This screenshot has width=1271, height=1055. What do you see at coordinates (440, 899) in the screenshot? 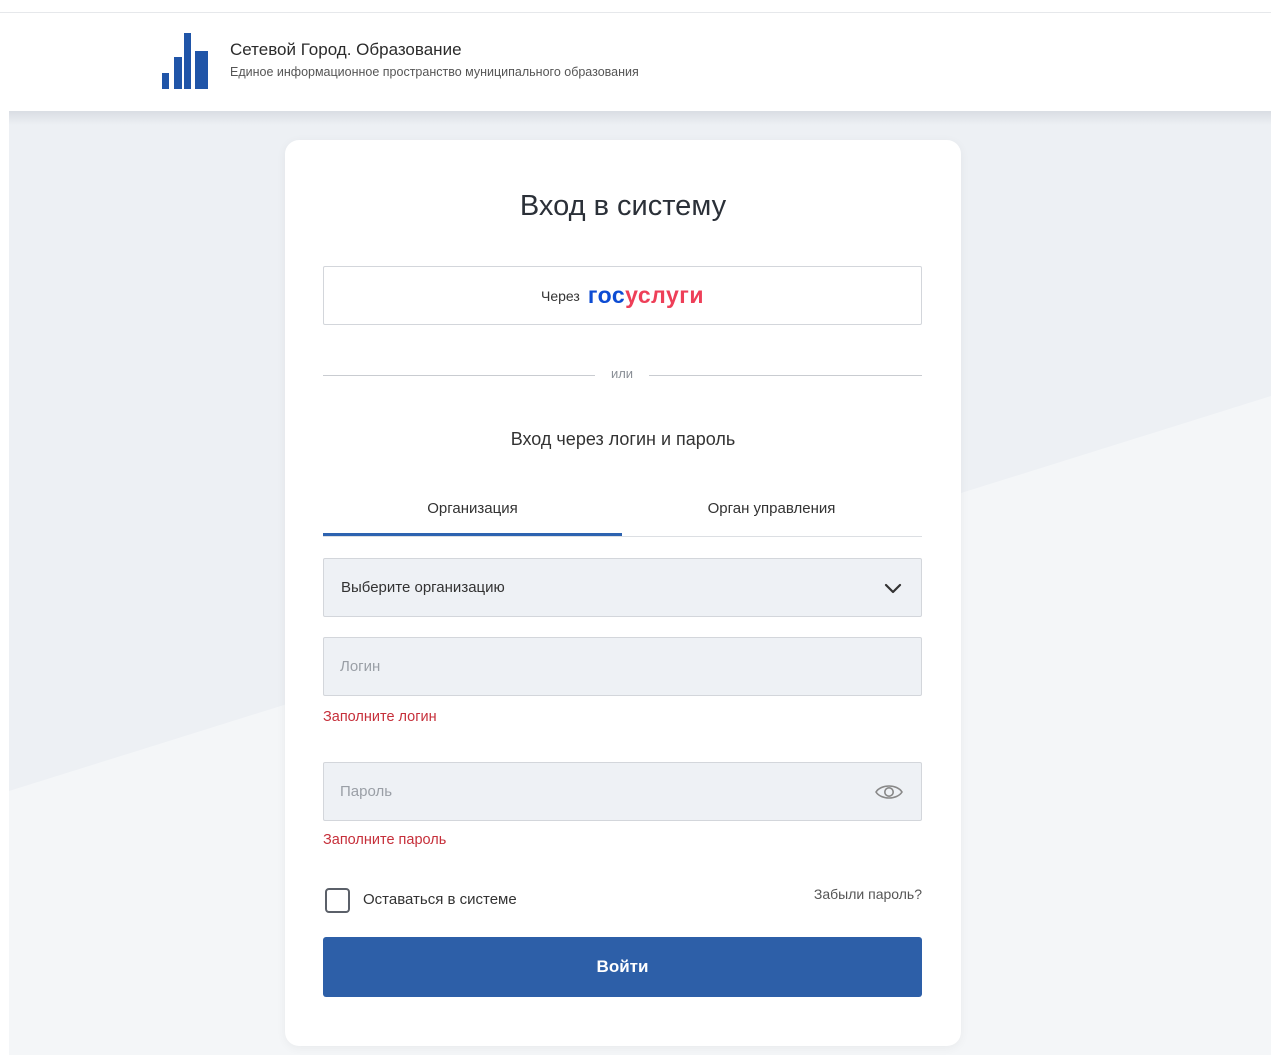
I see `remember-label: Оставаться в системе` at bounding box center [440, 899].